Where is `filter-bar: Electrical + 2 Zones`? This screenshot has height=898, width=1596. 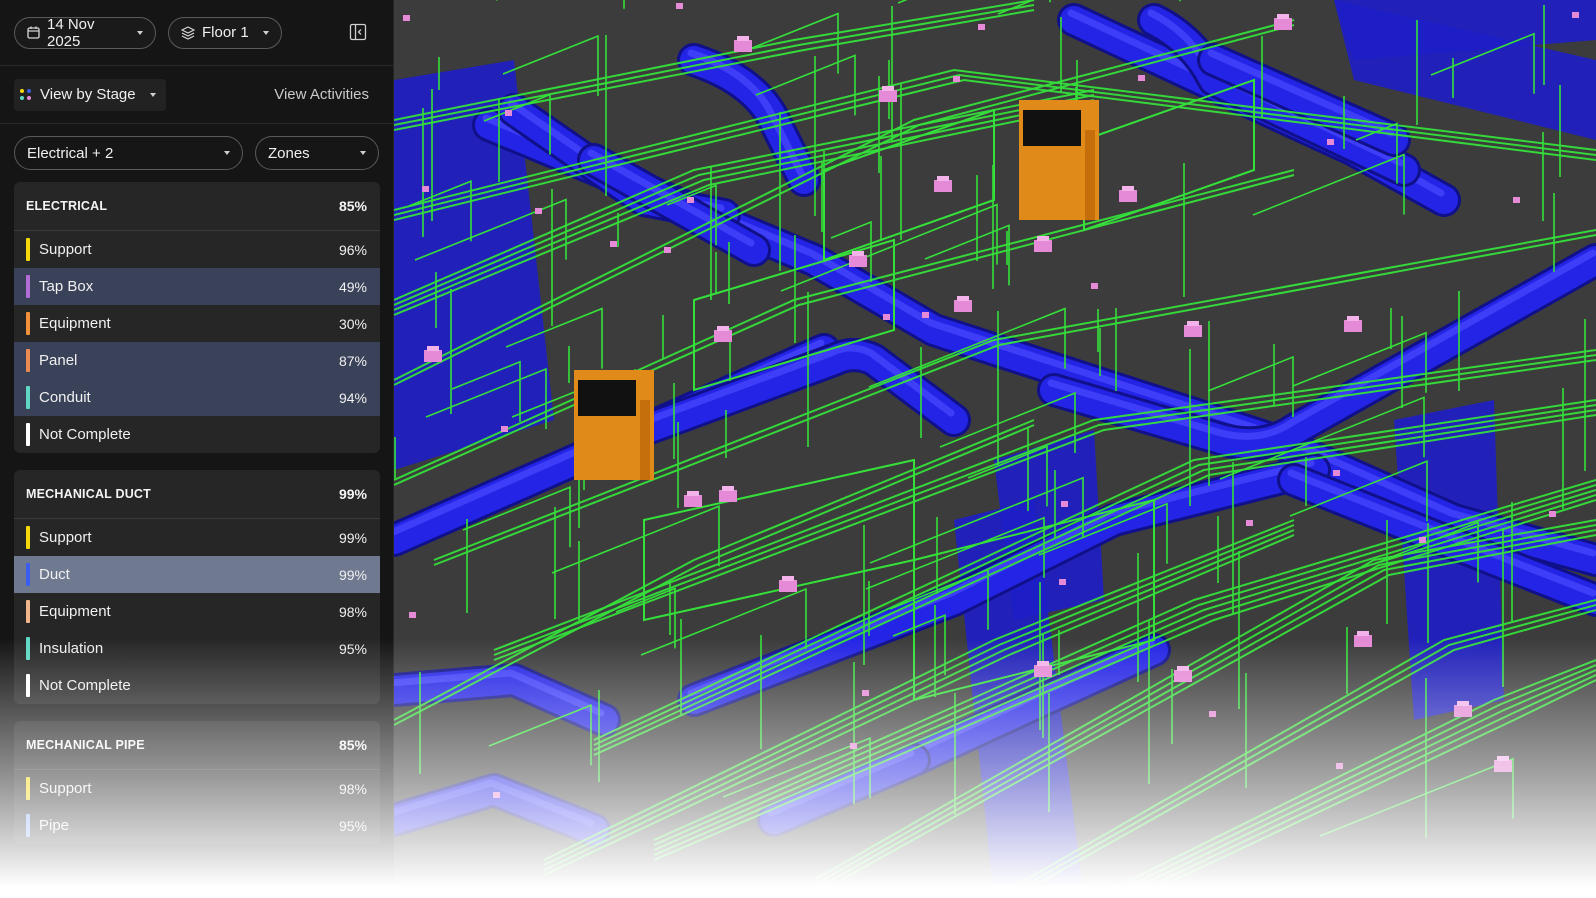 filter-bar: Electrical + 2 Zones is located at coordinates (196, 153).